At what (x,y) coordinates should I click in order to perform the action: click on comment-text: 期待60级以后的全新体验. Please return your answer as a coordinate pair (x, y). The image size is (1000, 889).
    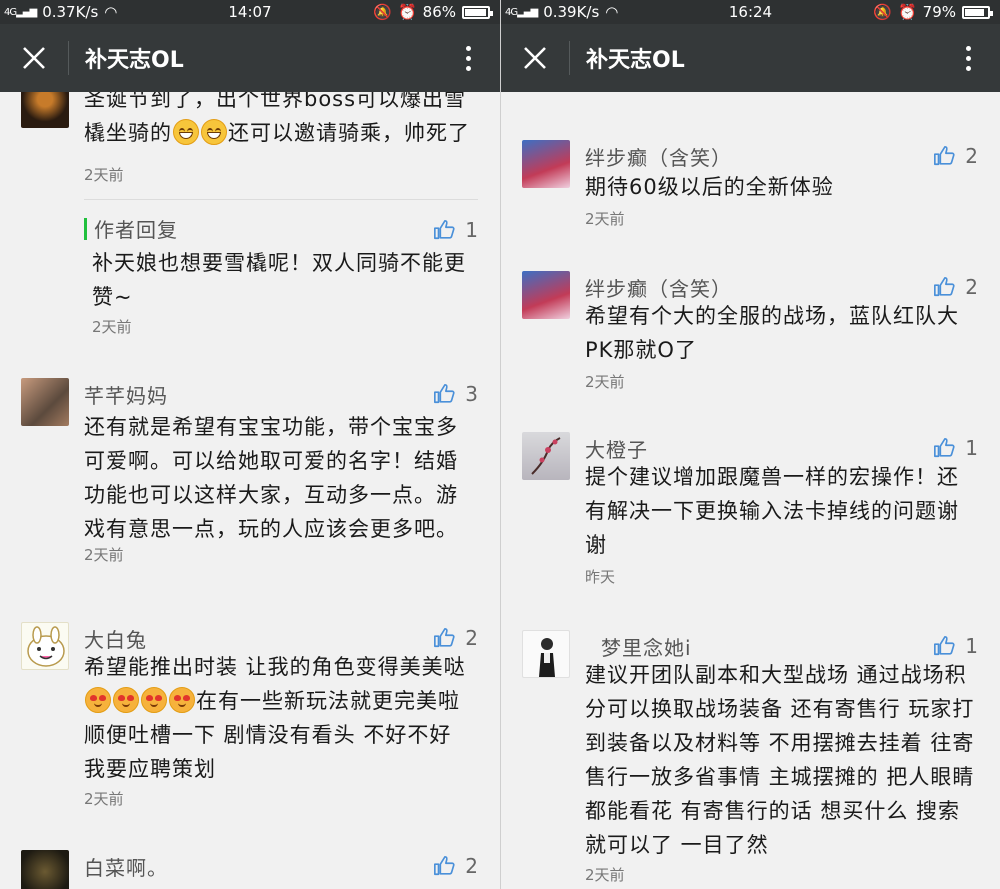
    Looking at the image, I should click on (709, 187).